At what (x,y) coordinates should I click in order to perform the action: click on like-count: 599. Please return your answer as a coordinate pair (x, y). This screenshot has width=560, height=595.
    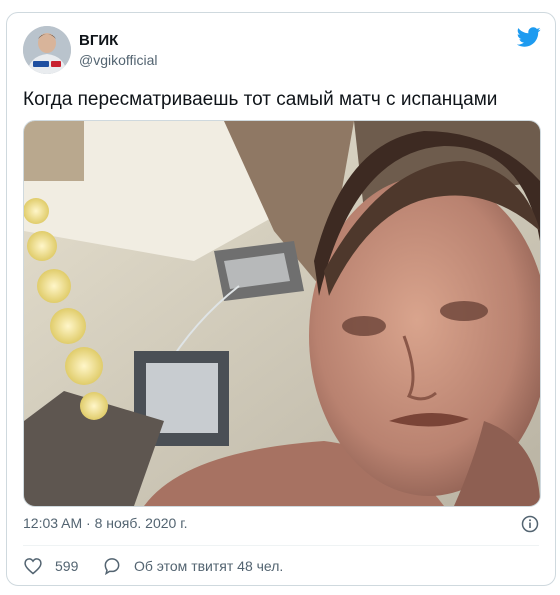
    Looking at the image, I should click on (67, 566).